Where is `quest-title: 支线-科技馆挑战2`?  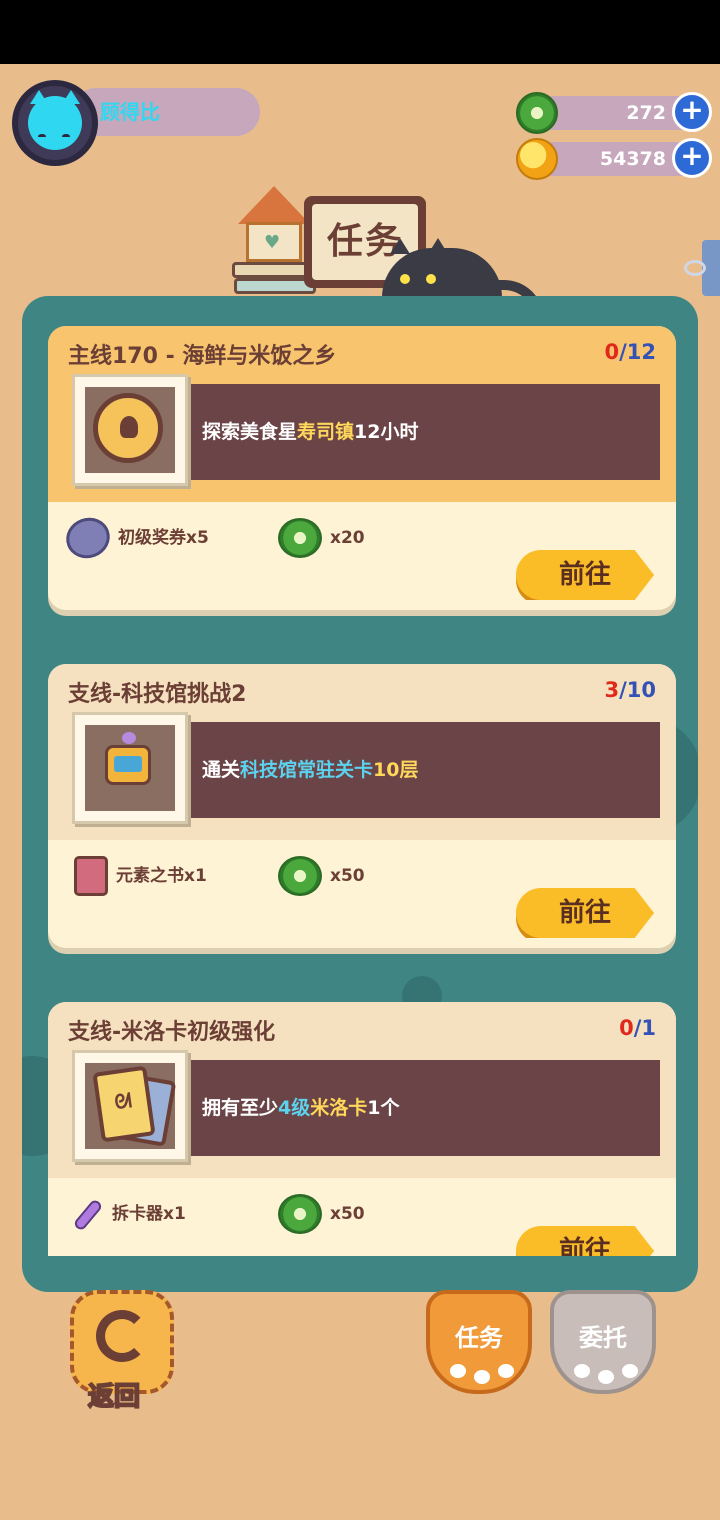 quest-title: 支线-科技馆挑战2 is located at coordinates (157, 694).